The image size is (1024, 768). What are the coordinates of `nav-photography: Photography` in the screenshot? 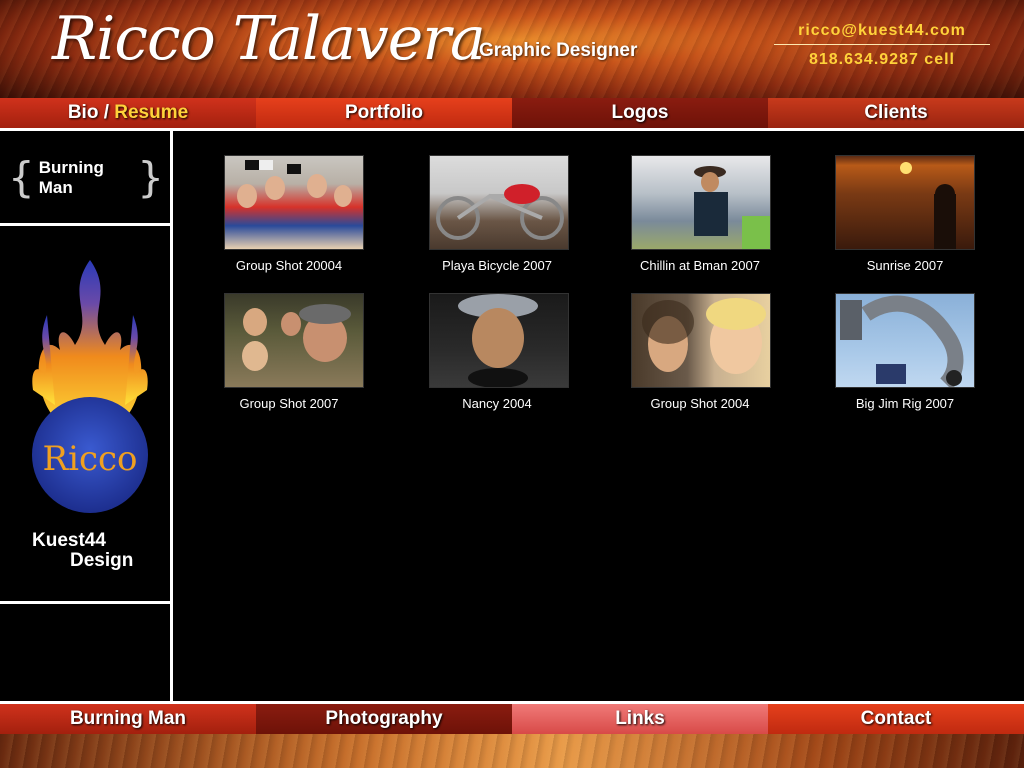 It's located at (384, 719).